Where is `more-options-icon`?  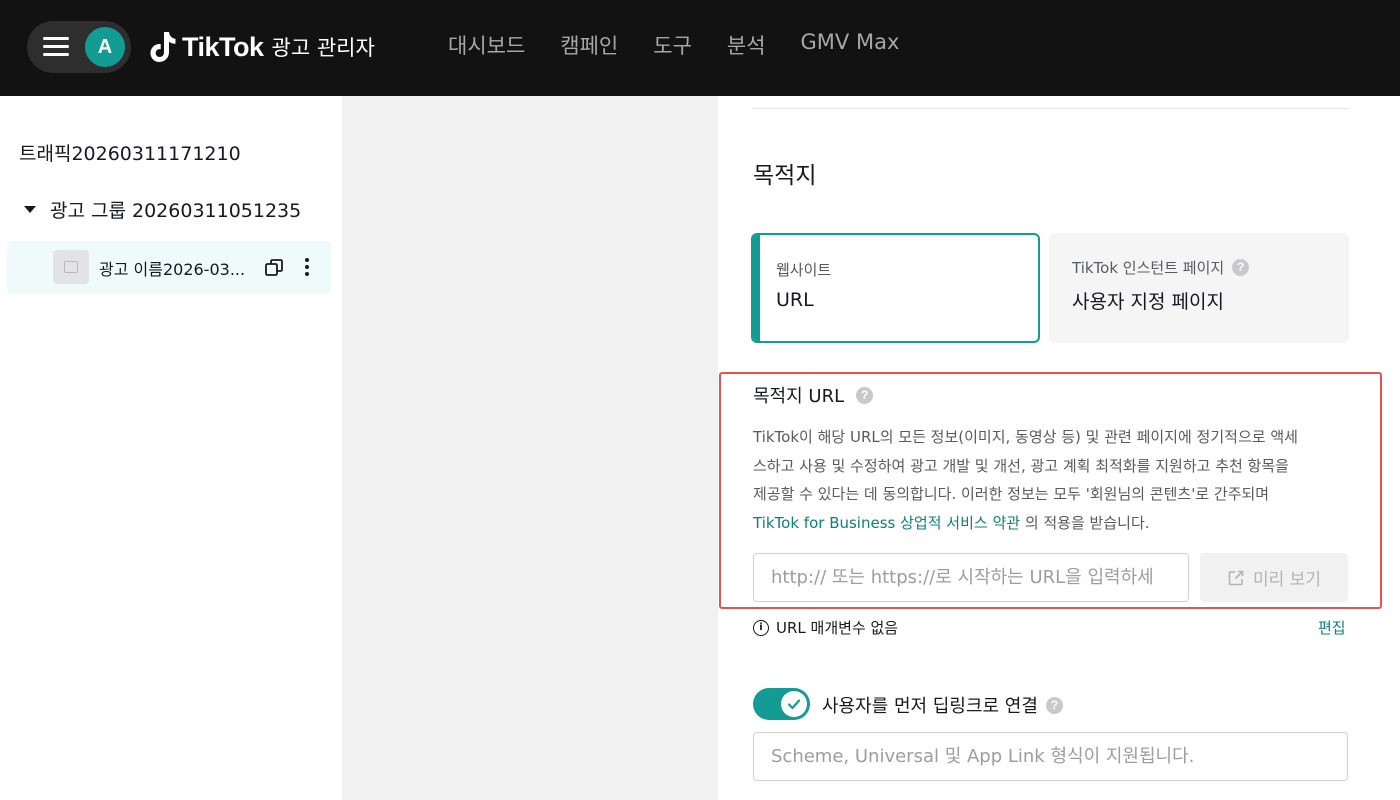
more-options-icon is located at coordinates (307, 268).